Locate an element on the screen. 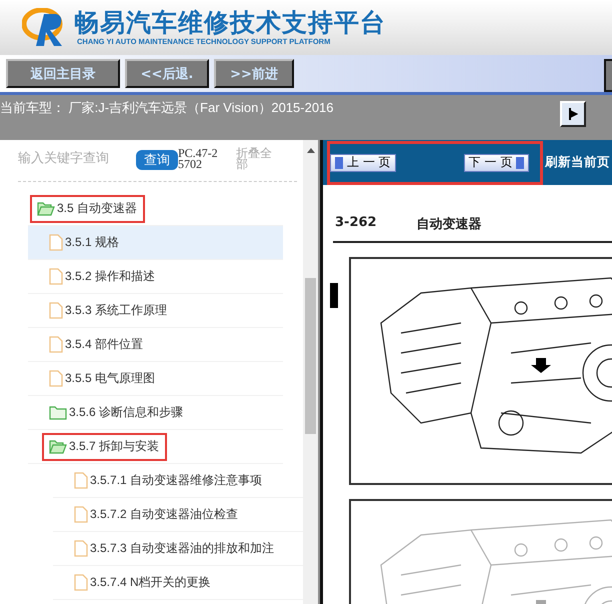 This screenshot has height=604, width=612. tree-item: 3.5.2 操作和描述 is located at coordinates (155, 277).